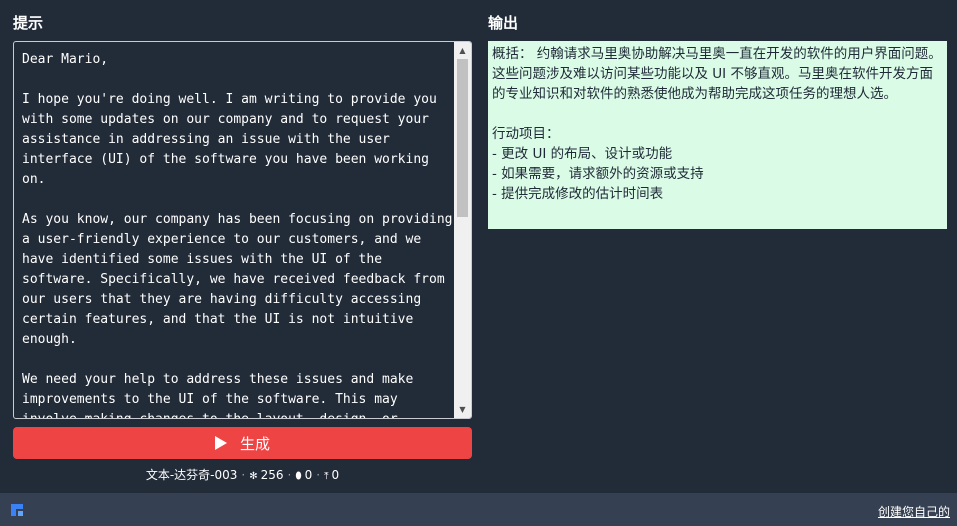  I want to click on footer-bar: 创建您自己的, so click(478, 509).